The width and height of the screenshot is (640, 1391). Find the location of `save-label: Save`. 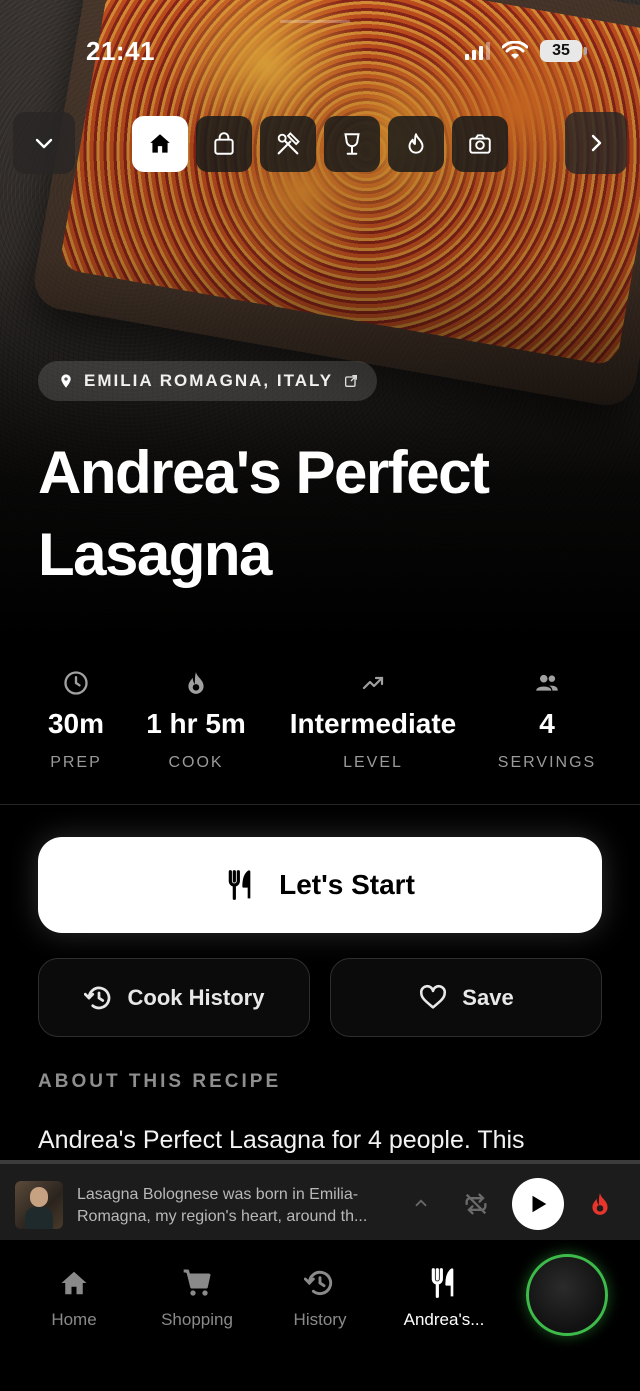

save-label: Save is located at coordinates (488, 997).